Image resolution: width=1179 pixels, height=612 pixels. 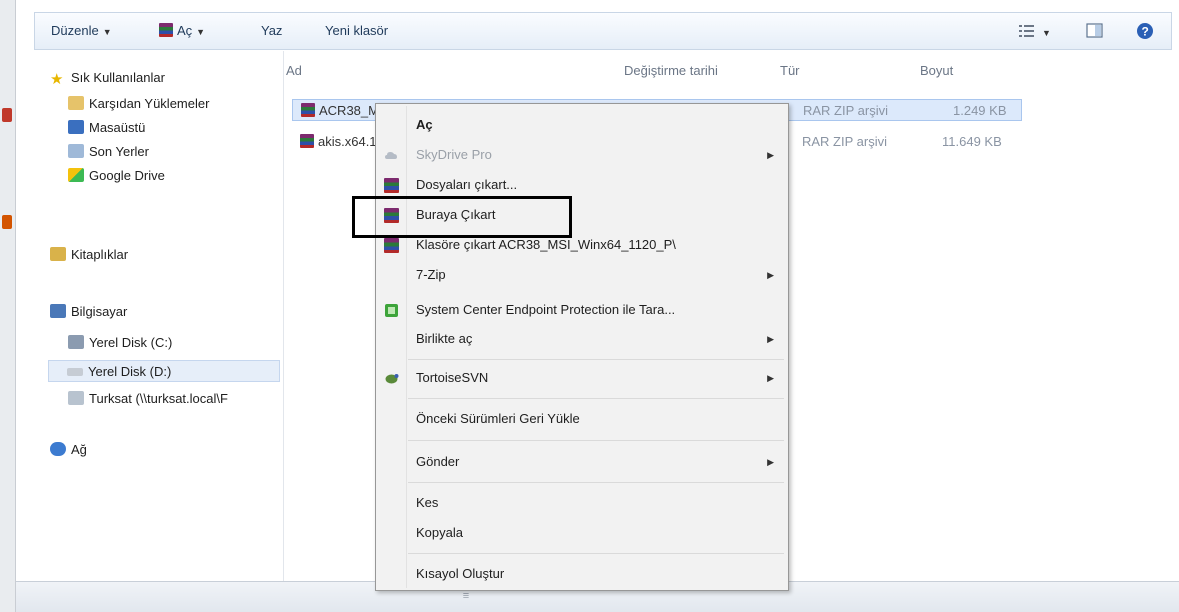 What do you see at coordinates (76, 342) in the screenshot?
I see `drive-c-icon` at bounding box center [76, 342].